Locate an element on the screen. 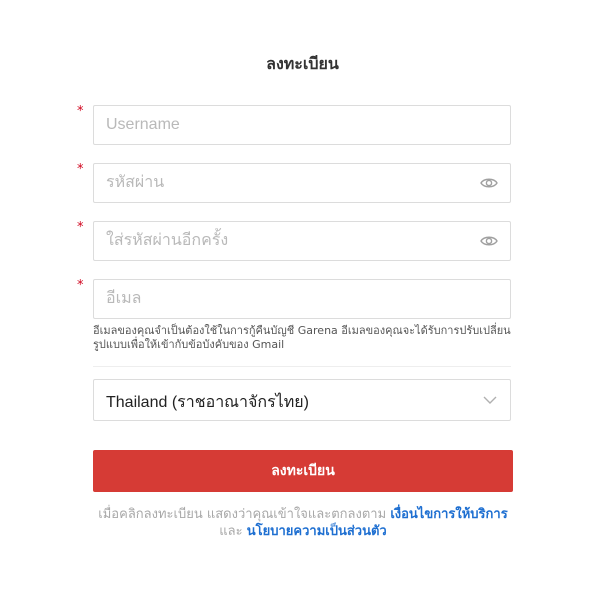  page-title: ลงทะเบียน is located at coordinates (302, 63).